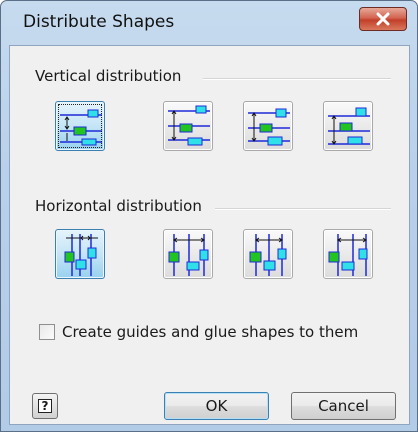 This screenshot has height=432, width=418. I want to click on create-guides-option: Create guides and glue shapes to them, so click(198, 332).